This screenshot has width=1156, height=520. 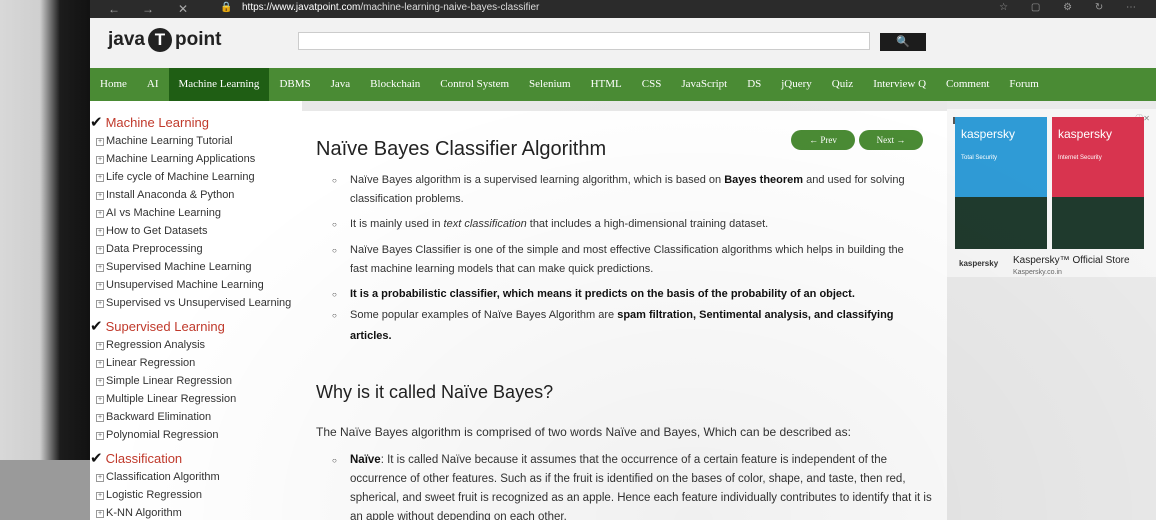 I want to click on sidebar-item: + Machine Learning Applications, so click(x=175, y=159).